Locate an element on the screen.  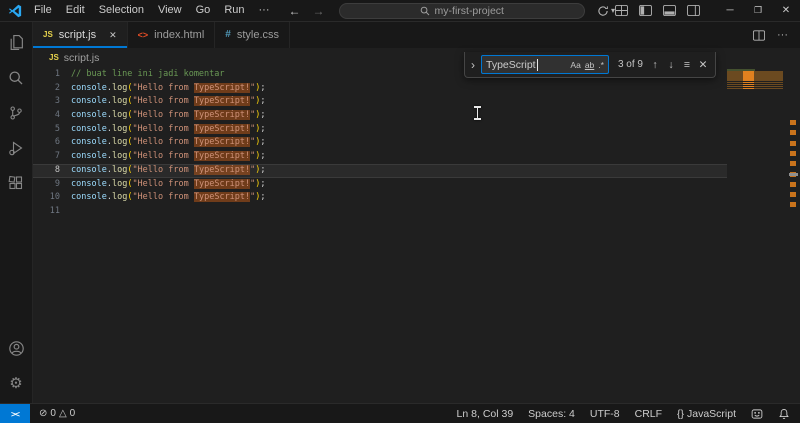
notifications-bell-icon is located at coordinates (784, 414).